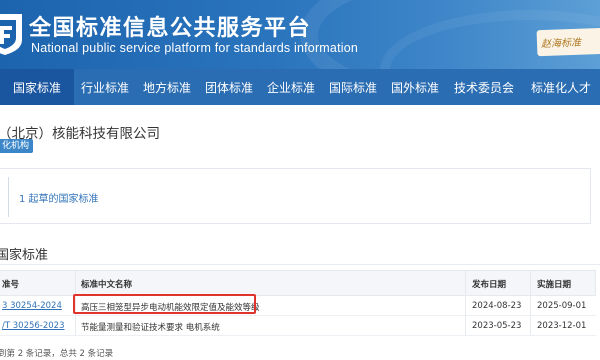  I want to click on section-divider, so click(300, 264).